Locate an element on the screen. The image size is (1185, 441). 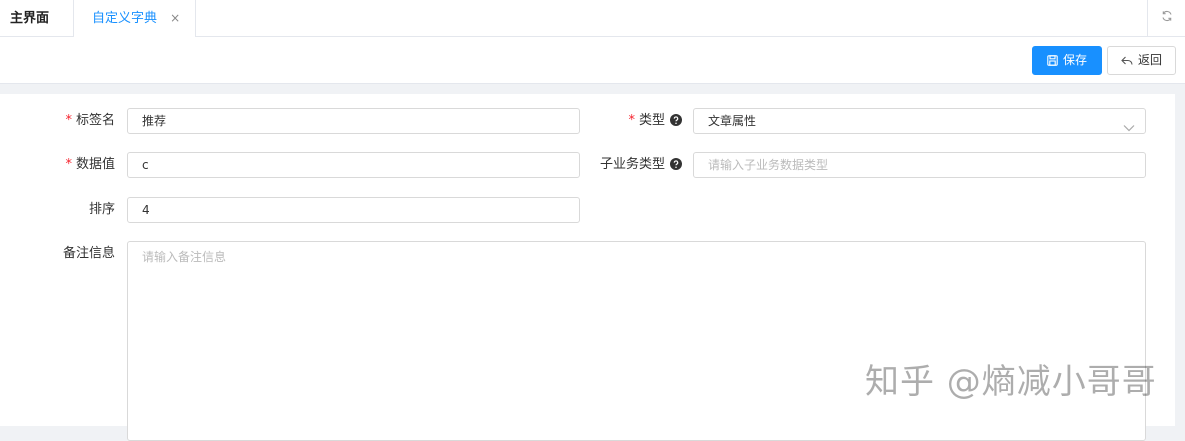
data-value-label-text: 数据值 is located at coordinates (95, 164).